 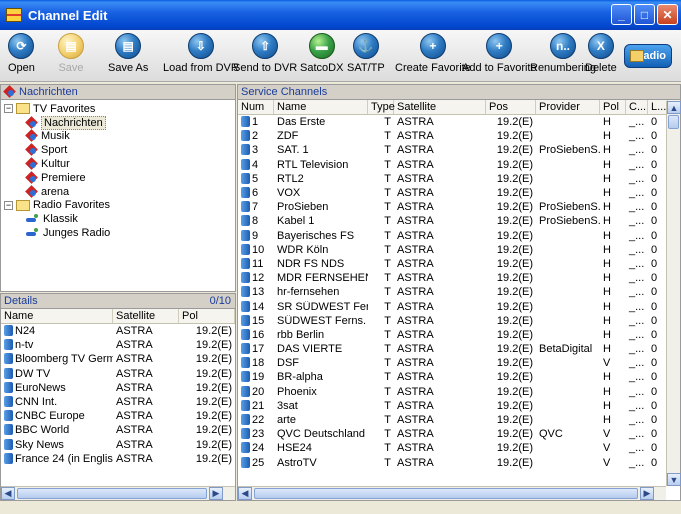 I want to click on service-row: 6 VOX T ASTRA 19.2(E) H _... 0, so click(x=459, y=193).